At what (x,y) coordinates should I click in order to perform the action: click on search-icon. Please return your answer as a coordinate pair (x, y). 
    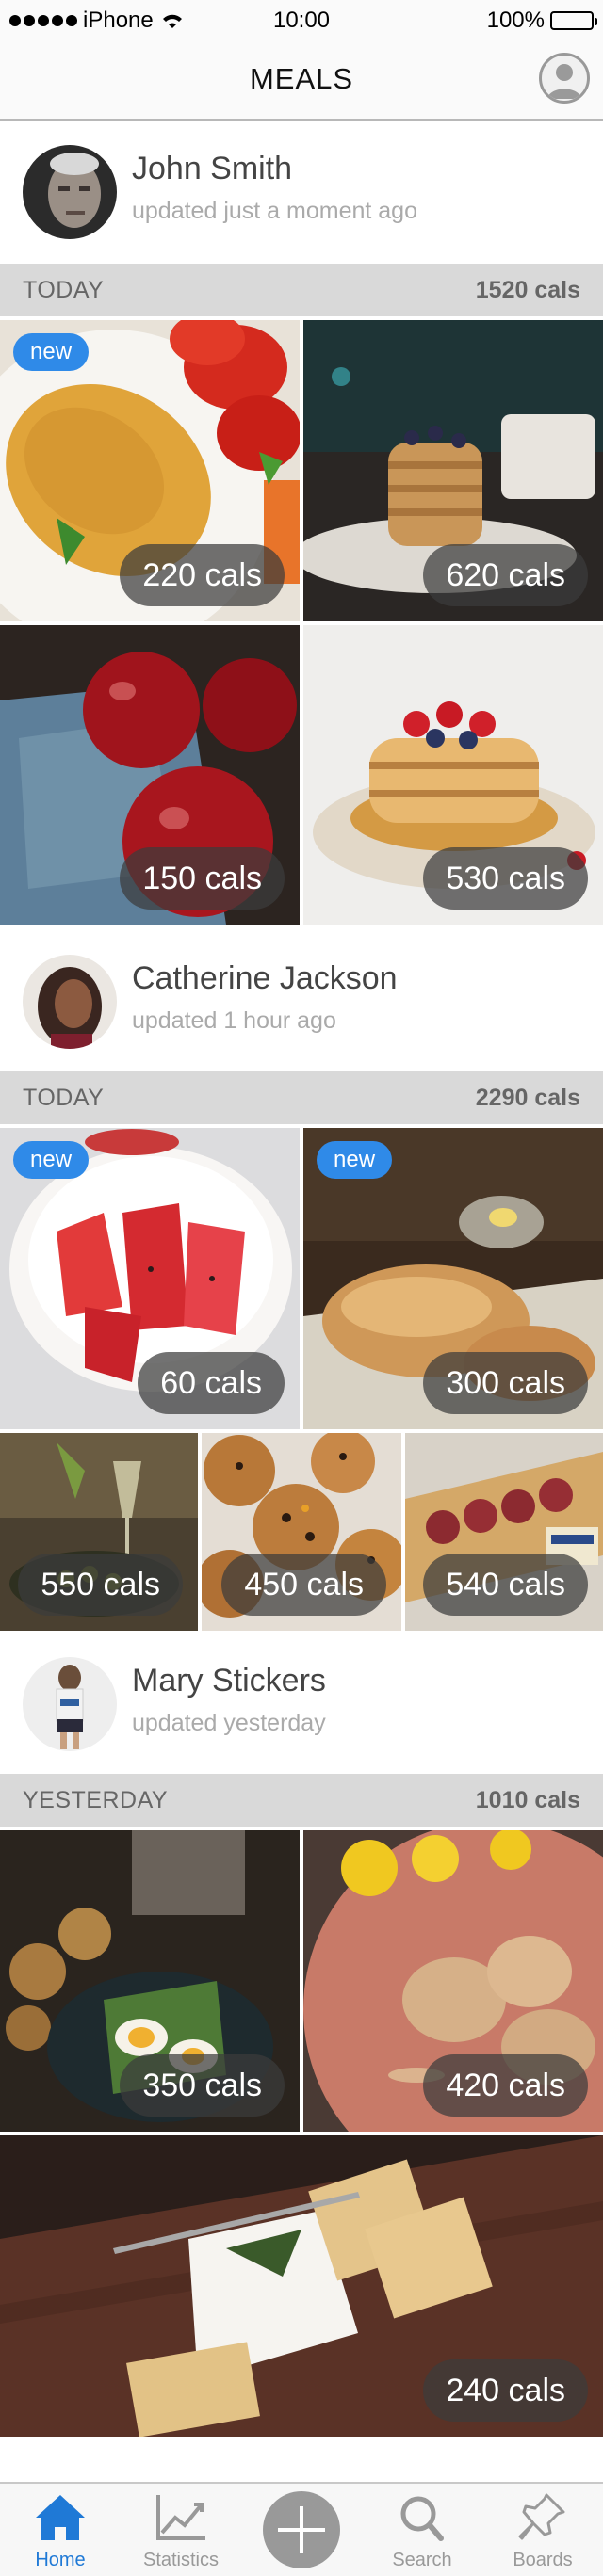
    Looking at the image, I should click on (422, 2518).